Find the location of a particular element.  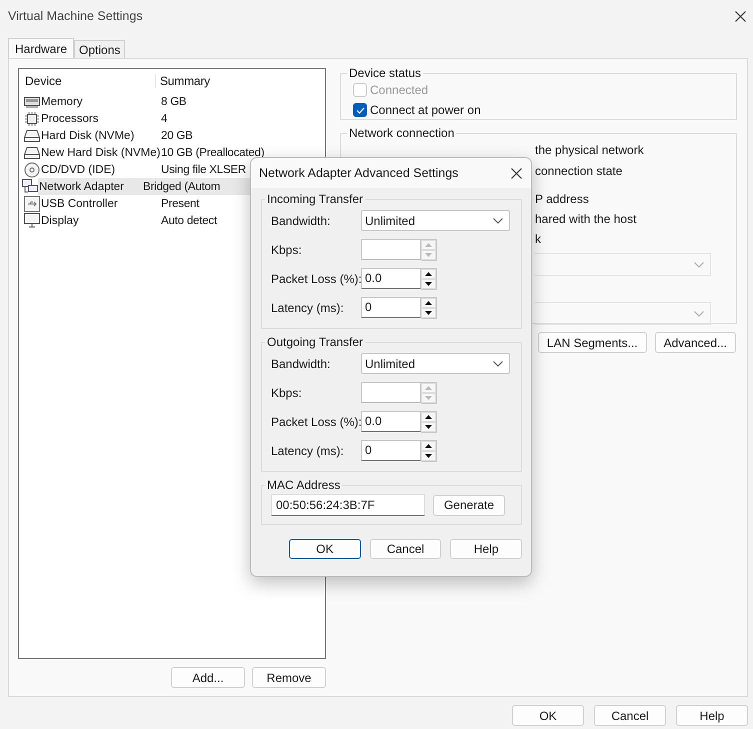

window-title: Virtual Machine Settings is located at coordinates (75, 16).